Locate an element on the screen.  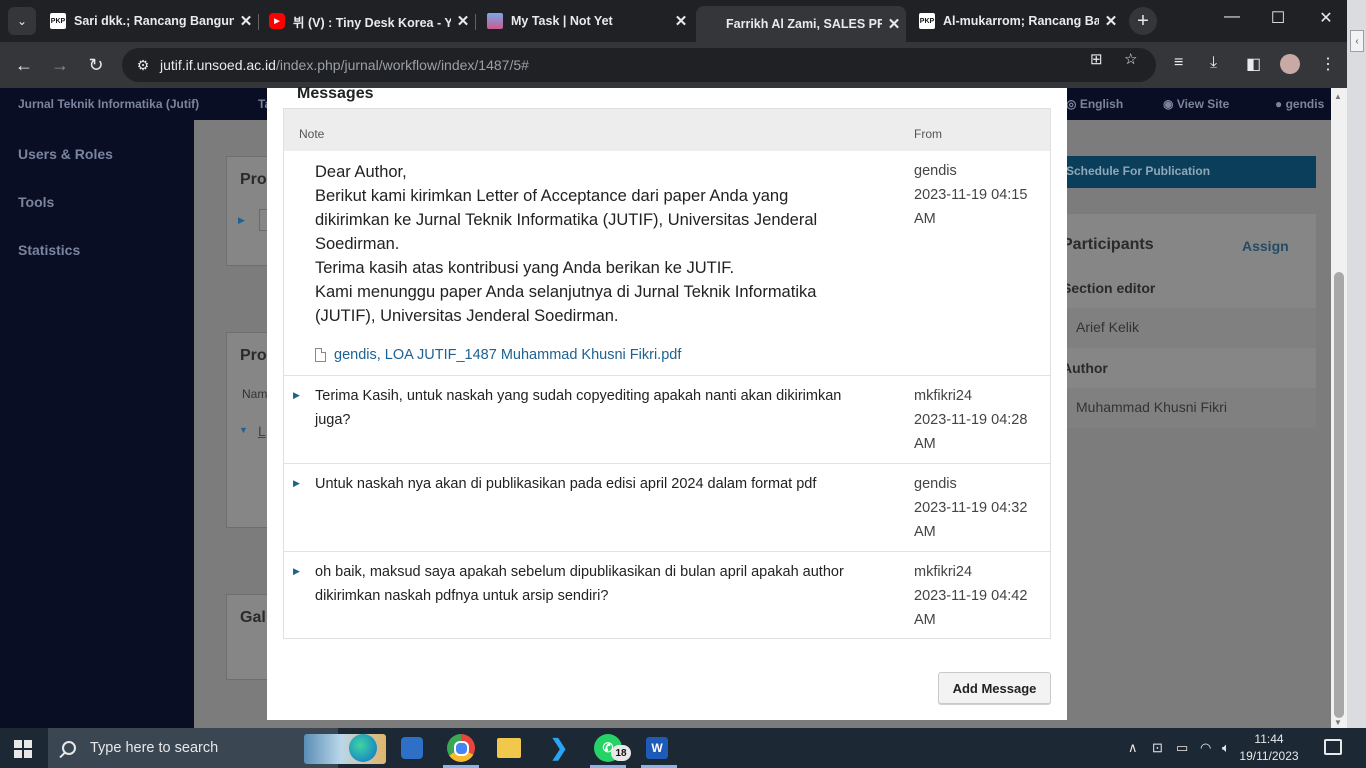
sidebar-item-tools: Tools is located at coordinates (36, 202).